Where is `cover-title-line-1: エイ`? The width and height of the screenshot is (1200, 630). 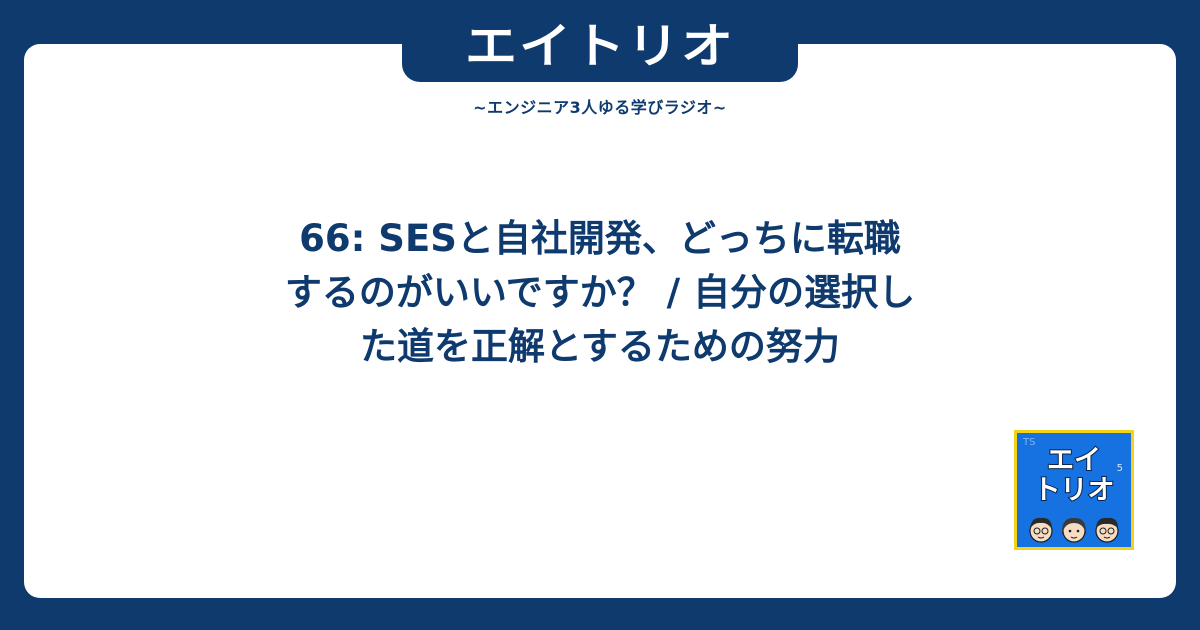 cover-title-line-1: エイ is located at coordinates (1074, 460).